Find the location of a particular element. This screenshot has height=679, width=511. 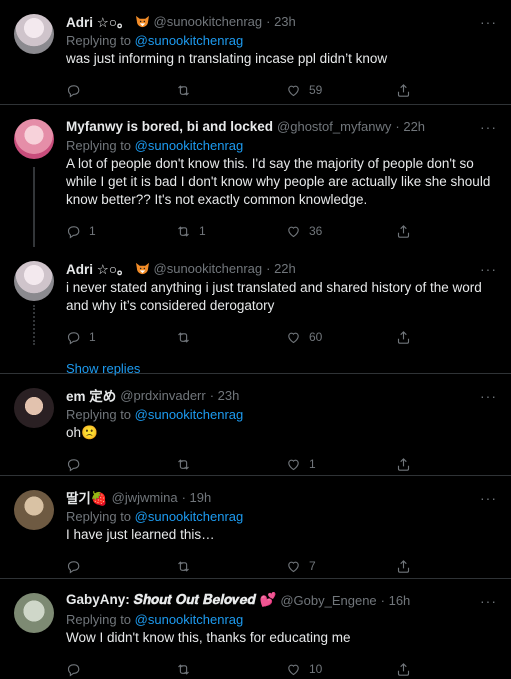

user-handle: @ghostof_myfanwy is located at coordinates (334, 126).